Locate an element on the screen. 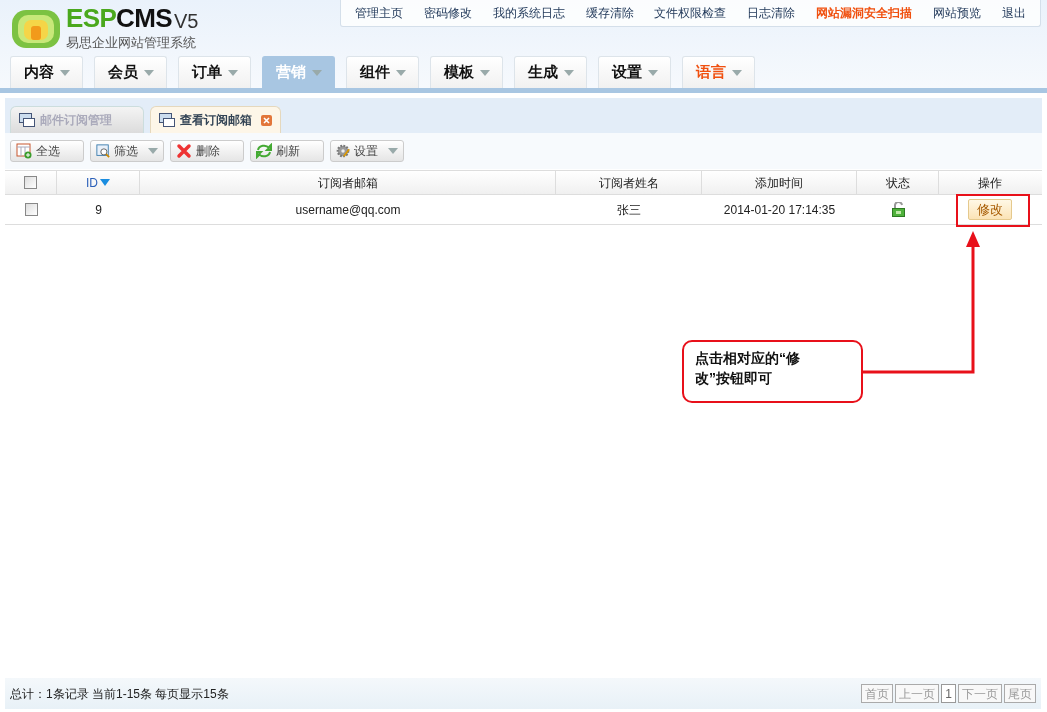 This screenshot has height=712, width=1047. column-header: ID is located at coordinates (98, 182).